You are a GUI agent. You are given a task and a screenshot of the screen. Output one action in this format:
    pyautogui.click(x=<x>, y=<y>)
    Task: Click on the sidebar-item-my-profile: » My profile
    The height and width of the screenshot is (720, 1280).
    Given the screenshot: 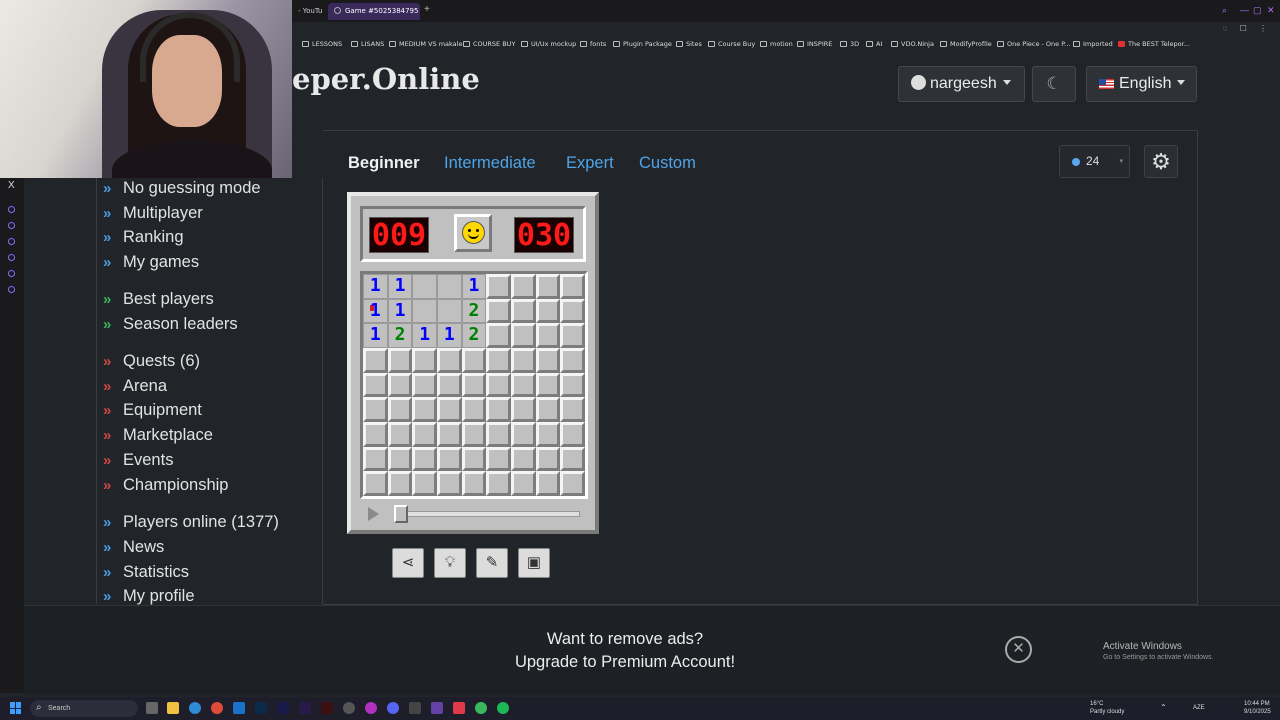 What is the action you would take?
    pyautogui.click(x=149, y=596)
    